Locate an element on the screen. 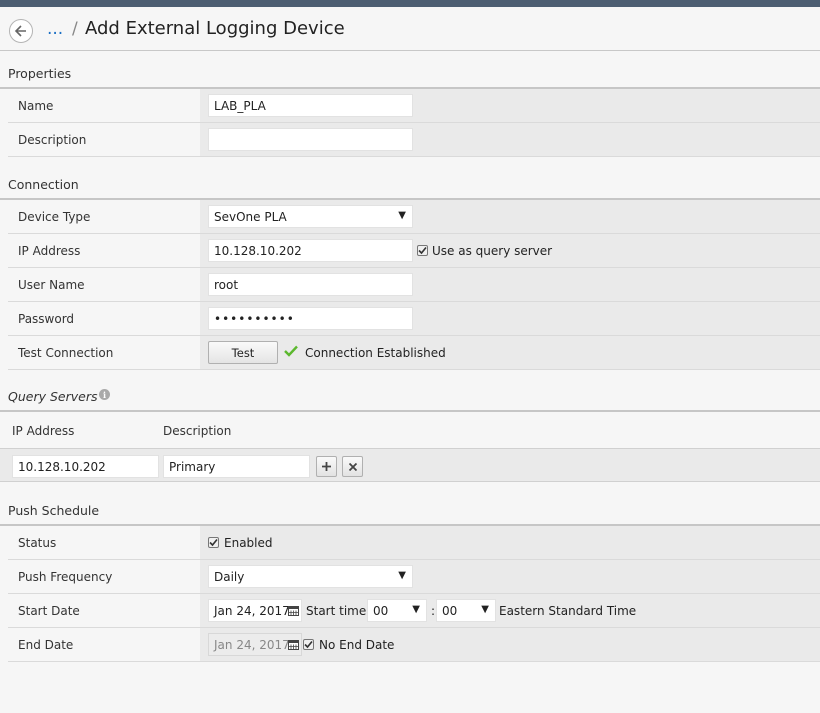 This screenshot has height=713, width=820. info-icon: i is located at coordinates (104, 394).